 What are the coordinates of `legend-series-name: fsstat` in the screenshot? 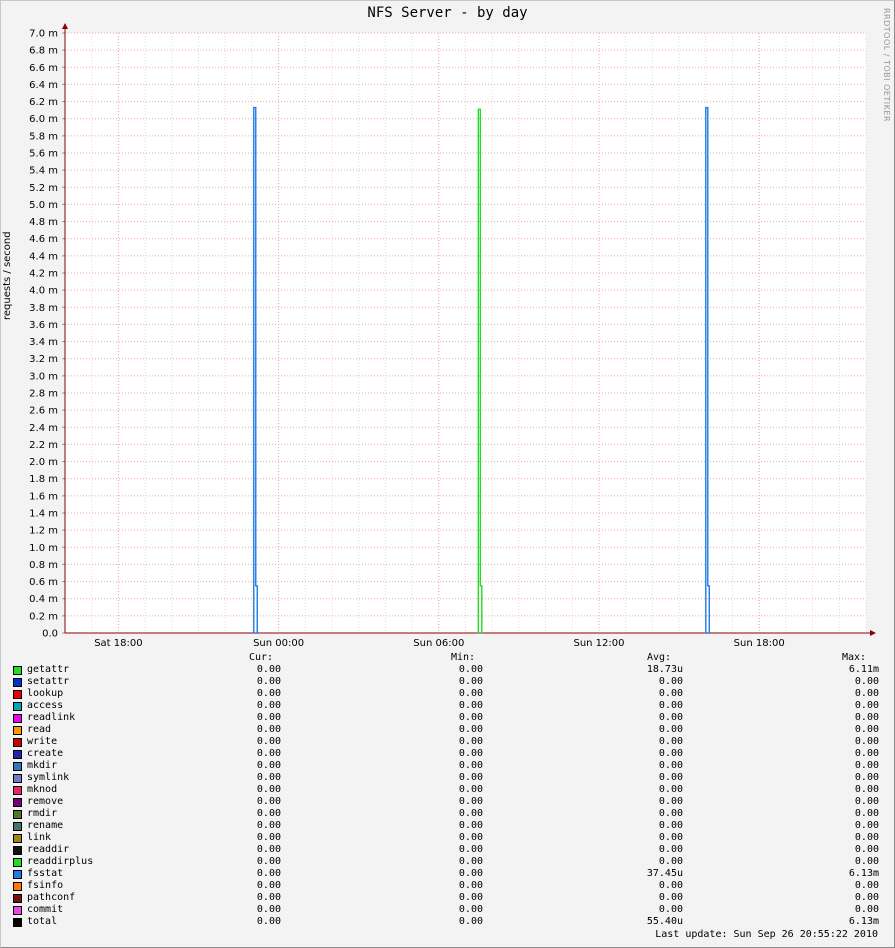 It's located at (45, 873).